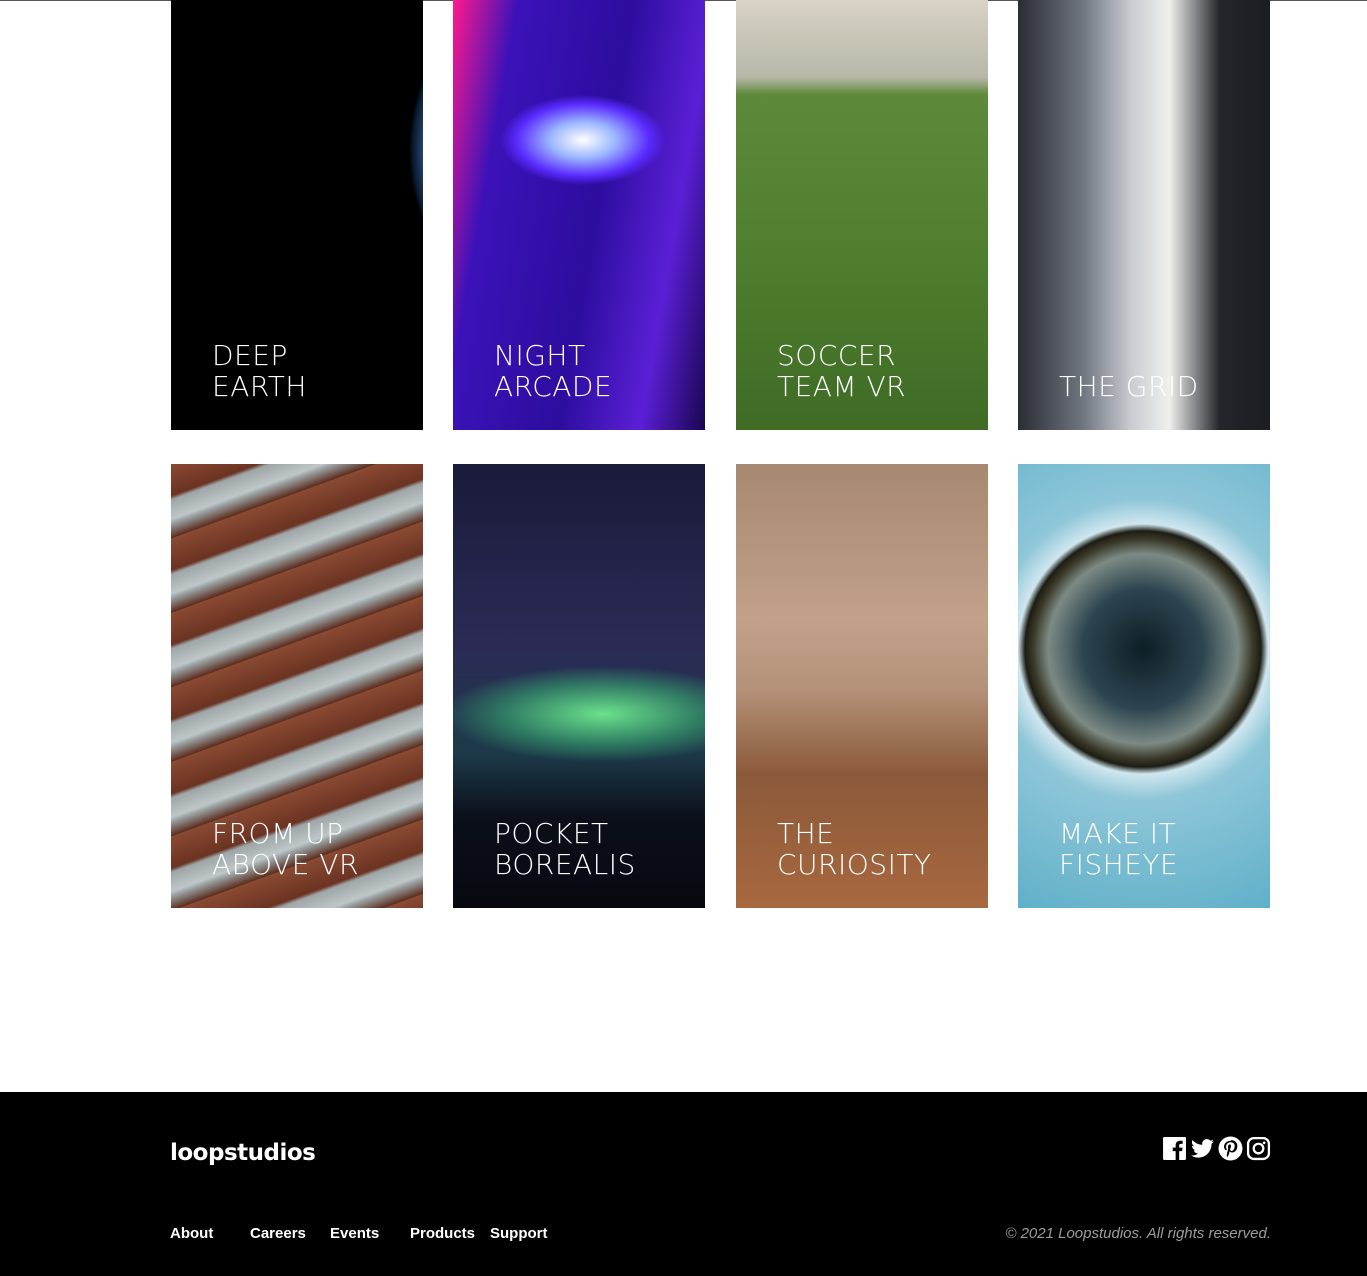 This screenshot has width=1367, height=1276. I want to click on footer-logo: loopstudios, so click(243, 1153).